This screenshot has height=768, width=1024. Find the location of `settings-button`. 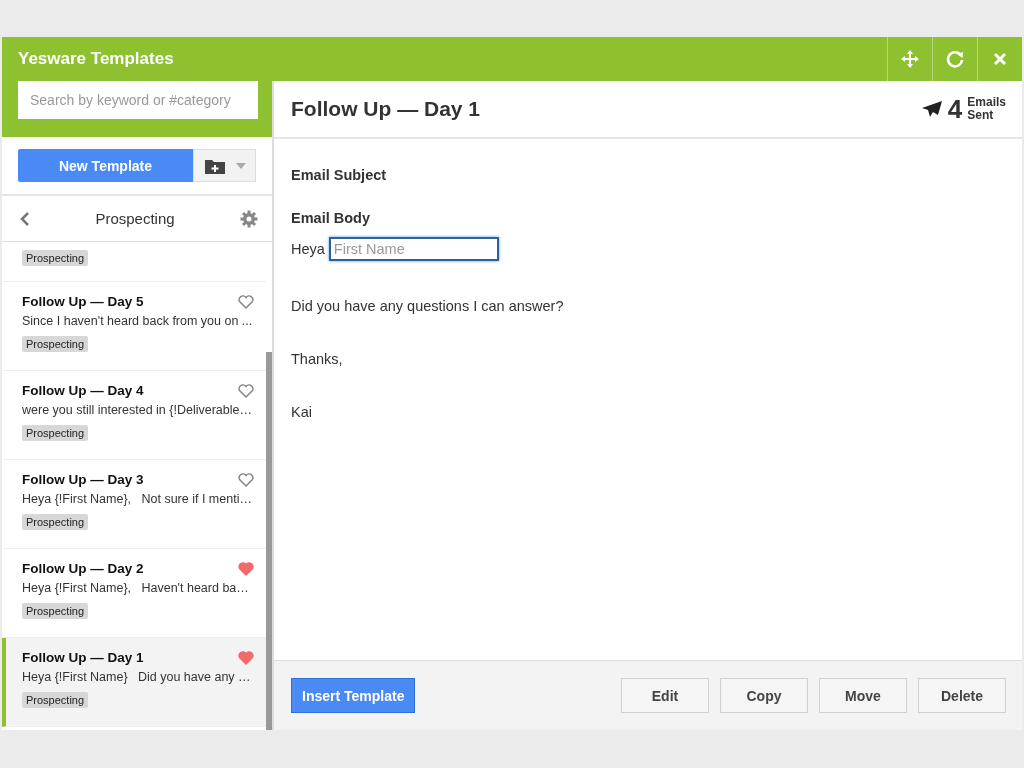

settings-button is located at coordinates (249, 218).